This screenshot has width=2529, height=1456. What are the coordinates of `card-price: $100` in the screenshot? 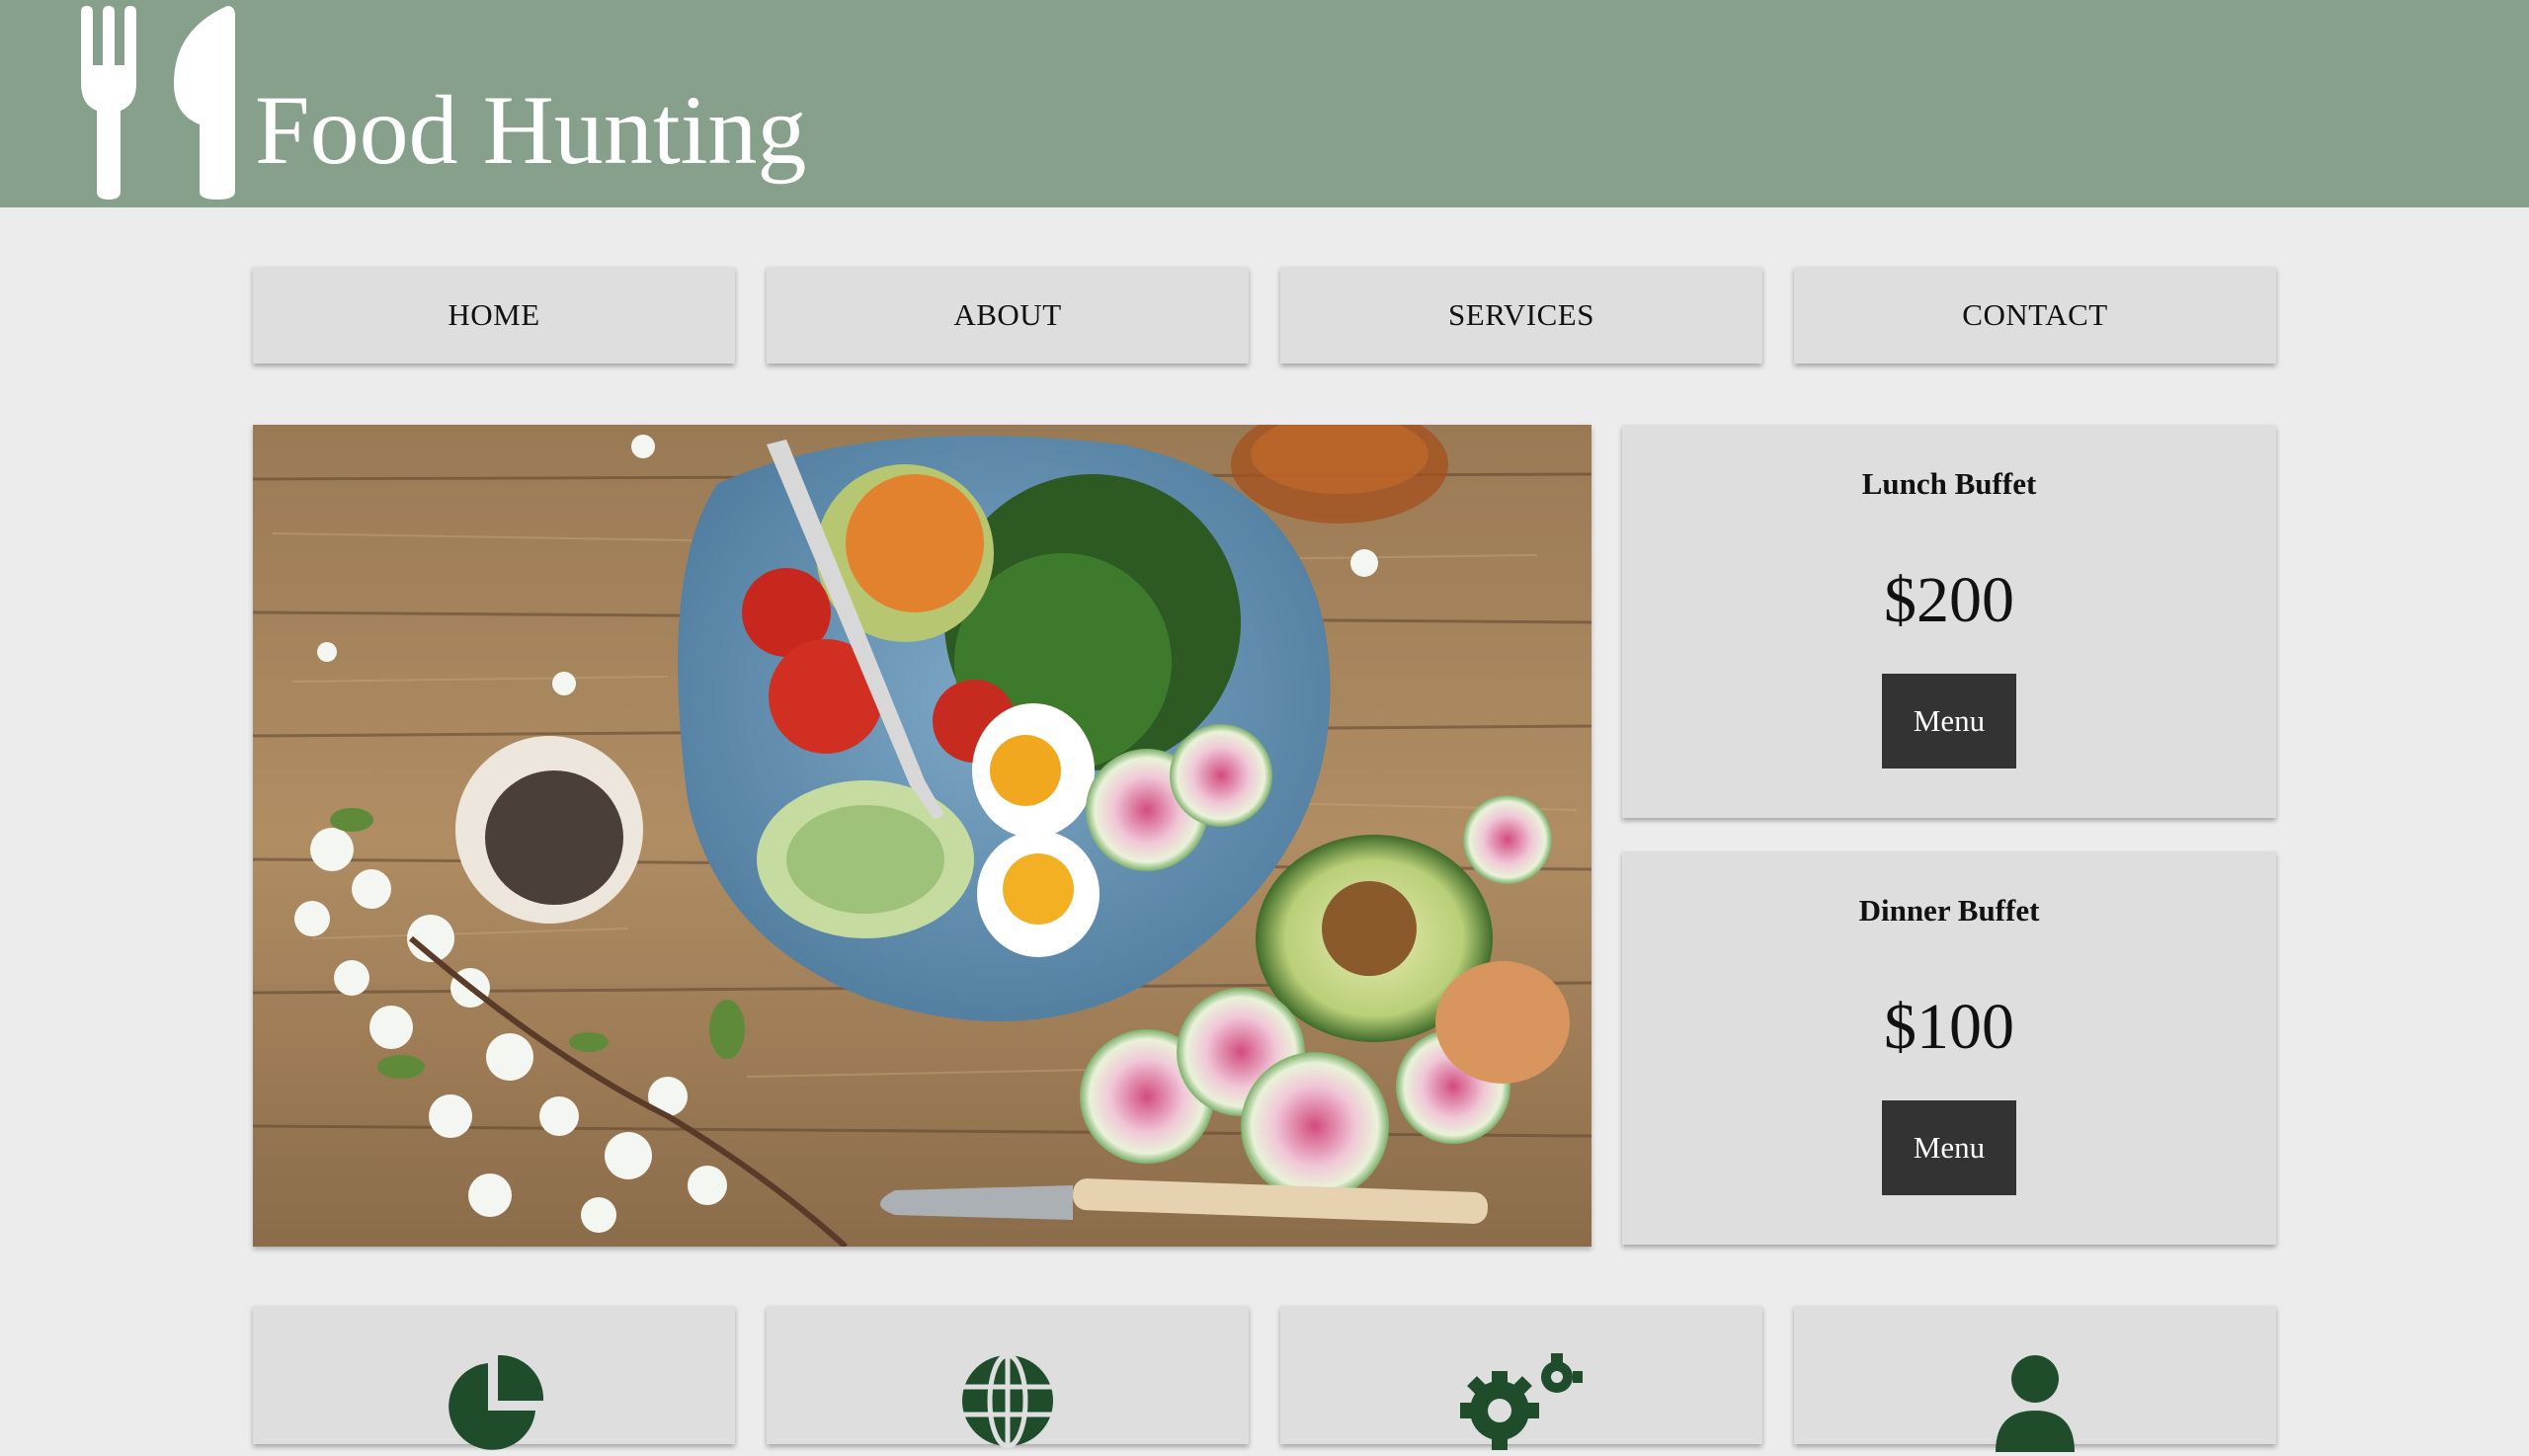 It's located at (1949, 1027).